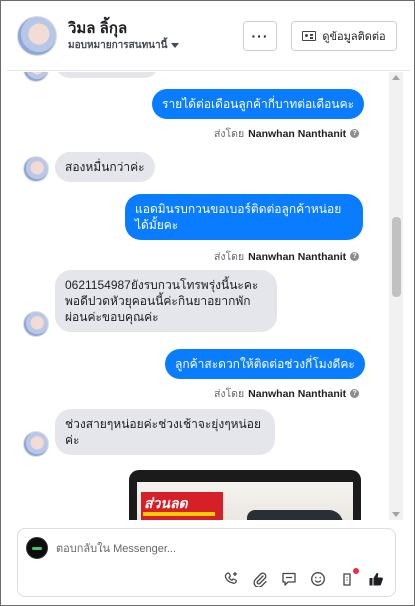 This screenshot has height=606, width=415. What do you see at coordinates (165, 432) in the screenshot?
I see `message-bubble-incoming: ช่วงสายๆหน่อยค่ะช่วงเช้าจะยุ่งๆหน่อยค่ะ` at bounding box center [165, 432].